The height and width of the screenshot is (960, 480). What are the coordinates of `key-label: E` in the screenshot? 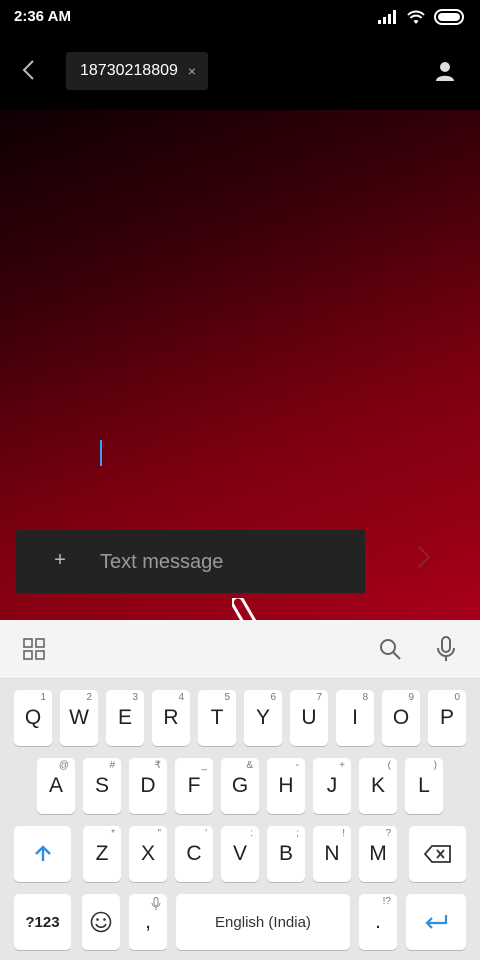 It's located at (124, 717).